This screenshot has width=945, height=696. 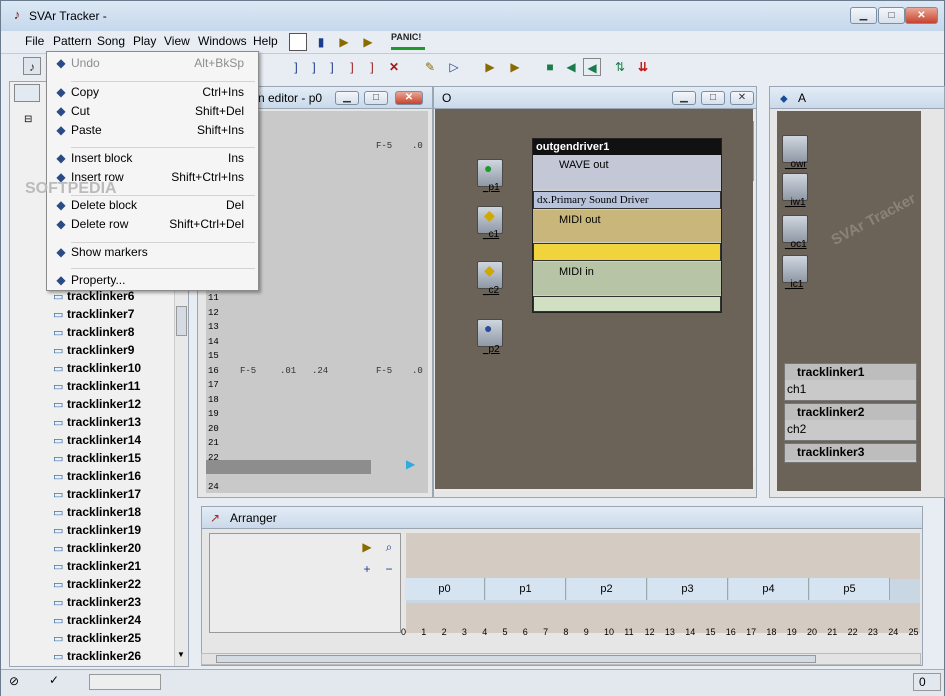 What do you see at coordinates (213, 370) in the screenshot?
I see `row-number: 16` at bounding box center [213, 370].